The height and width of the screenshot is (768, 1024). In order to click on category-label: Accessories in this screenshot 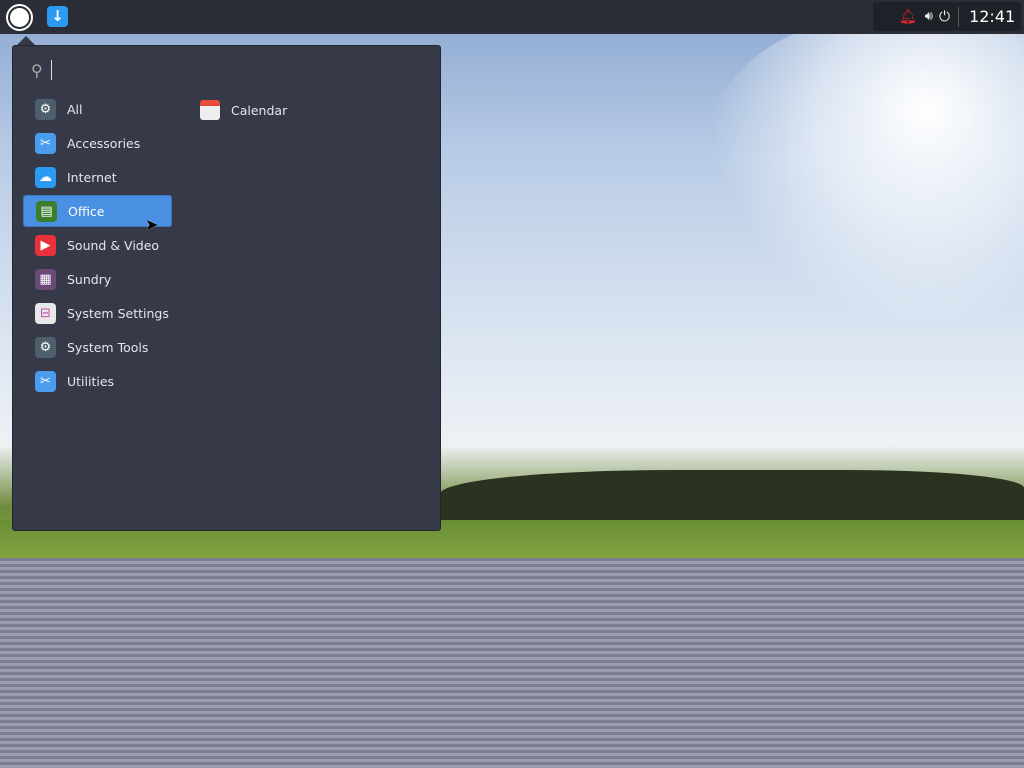, I will do `click(104, 143)`.